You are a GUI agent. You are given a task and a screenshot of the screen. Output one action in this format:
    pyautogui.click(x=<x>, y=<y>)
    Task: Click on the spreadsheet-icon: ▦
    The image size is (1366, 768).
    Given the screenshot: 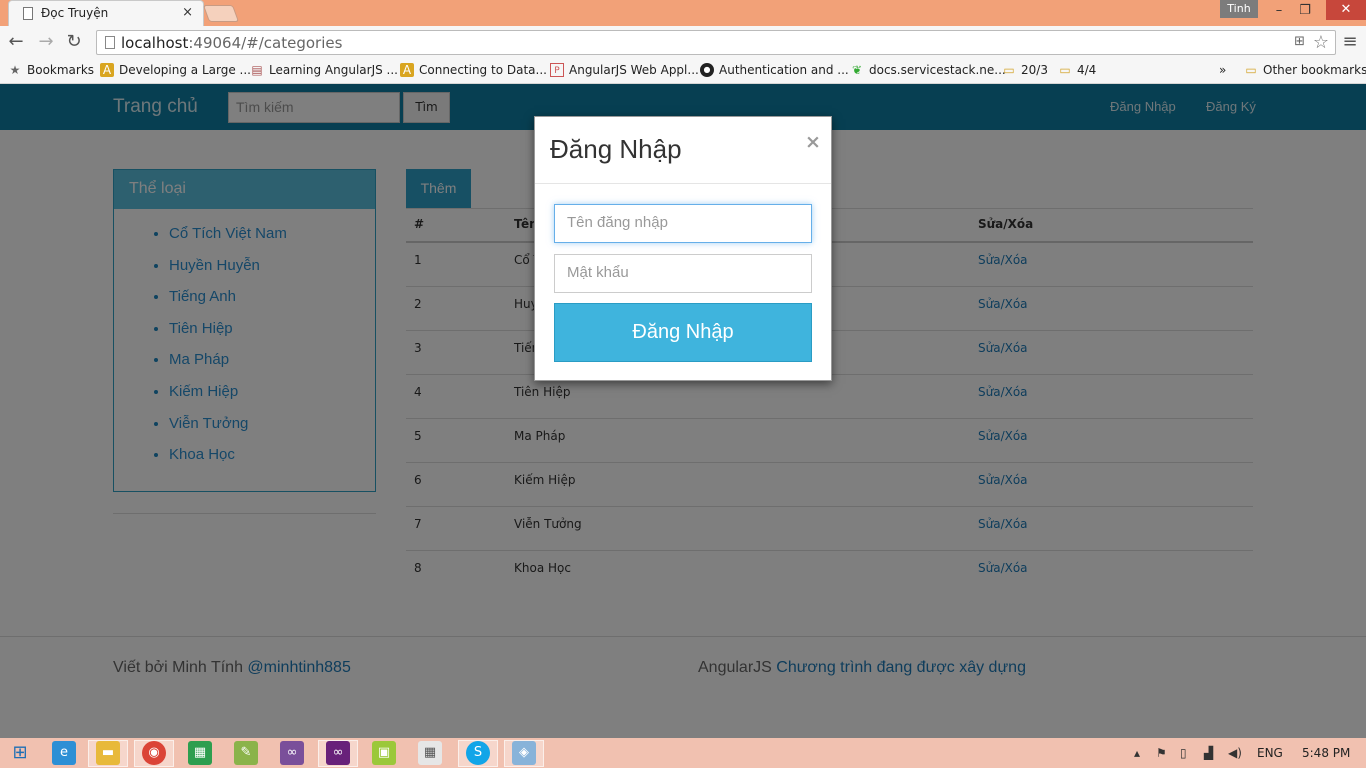 What is the action you would take?
    pyautogui.click(x=200, y=753)
    